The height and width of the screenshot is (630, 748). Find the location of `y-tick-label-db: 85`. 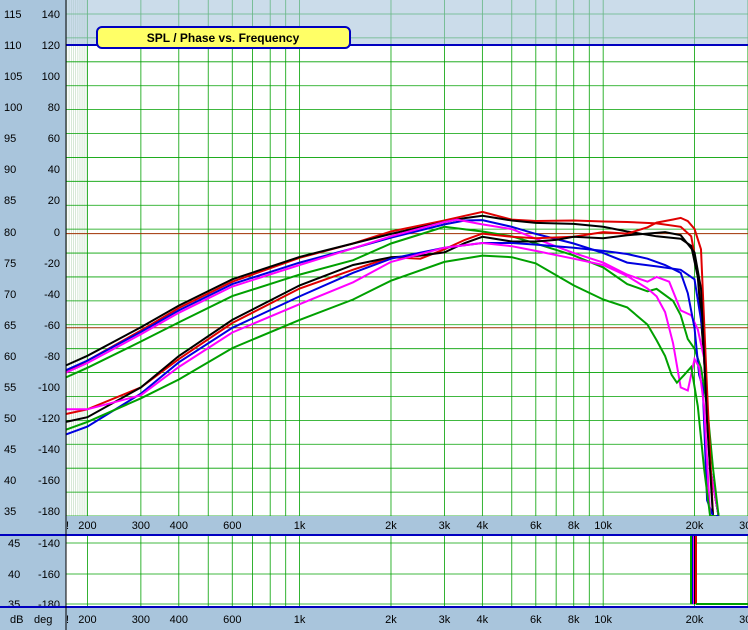

y-tick-label-db: 85 is located at coordinates (10, 201).